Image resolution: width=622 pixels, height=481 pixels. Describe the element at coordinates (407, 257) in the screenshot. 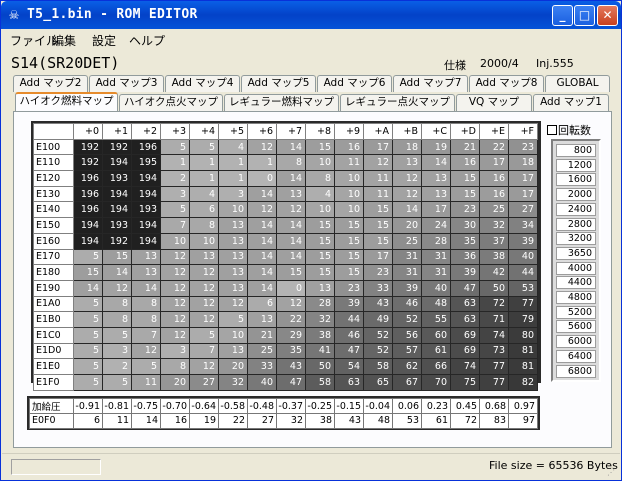

I see `map-cell: 31` at that location.